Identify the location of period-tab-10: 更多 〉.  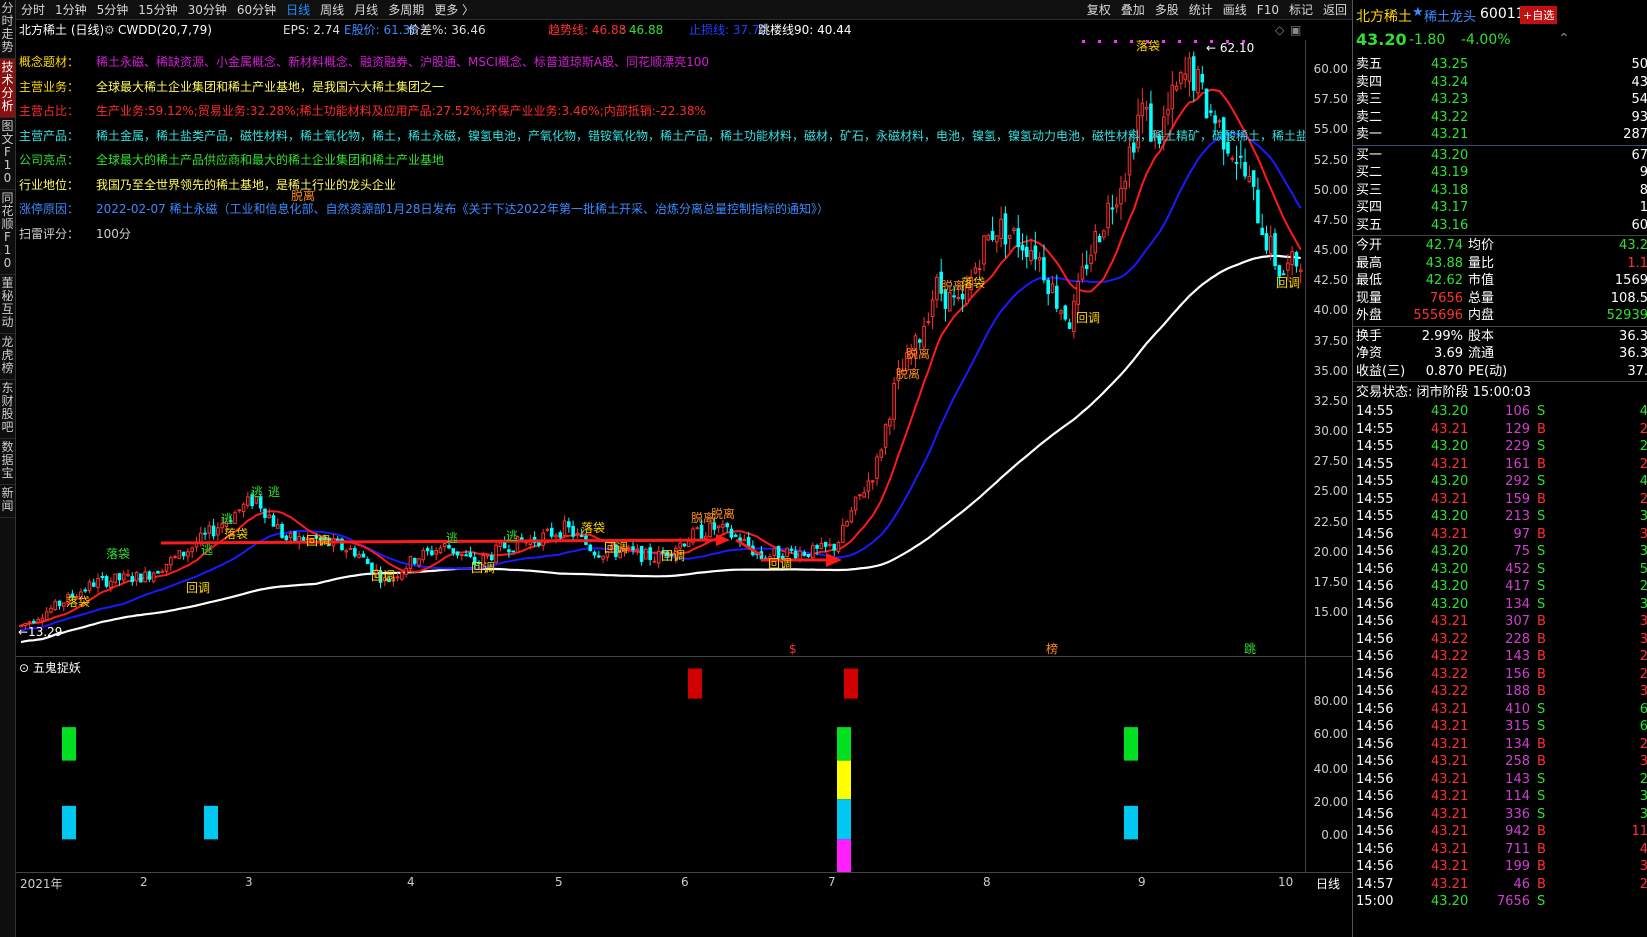
(454, 10).